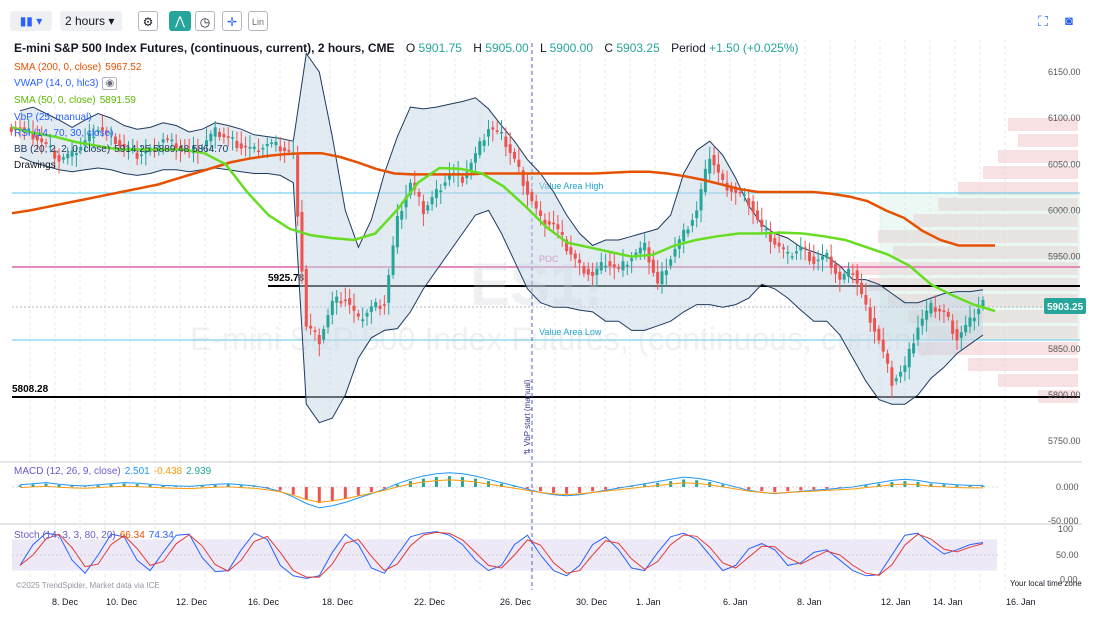 Image resolution: width=1100 pixels, height=617 pixels. What do you see at coordinates (1038, 380) in the screenshot?
I see `volume-profile-bar` at bounding box center [1038, 380].